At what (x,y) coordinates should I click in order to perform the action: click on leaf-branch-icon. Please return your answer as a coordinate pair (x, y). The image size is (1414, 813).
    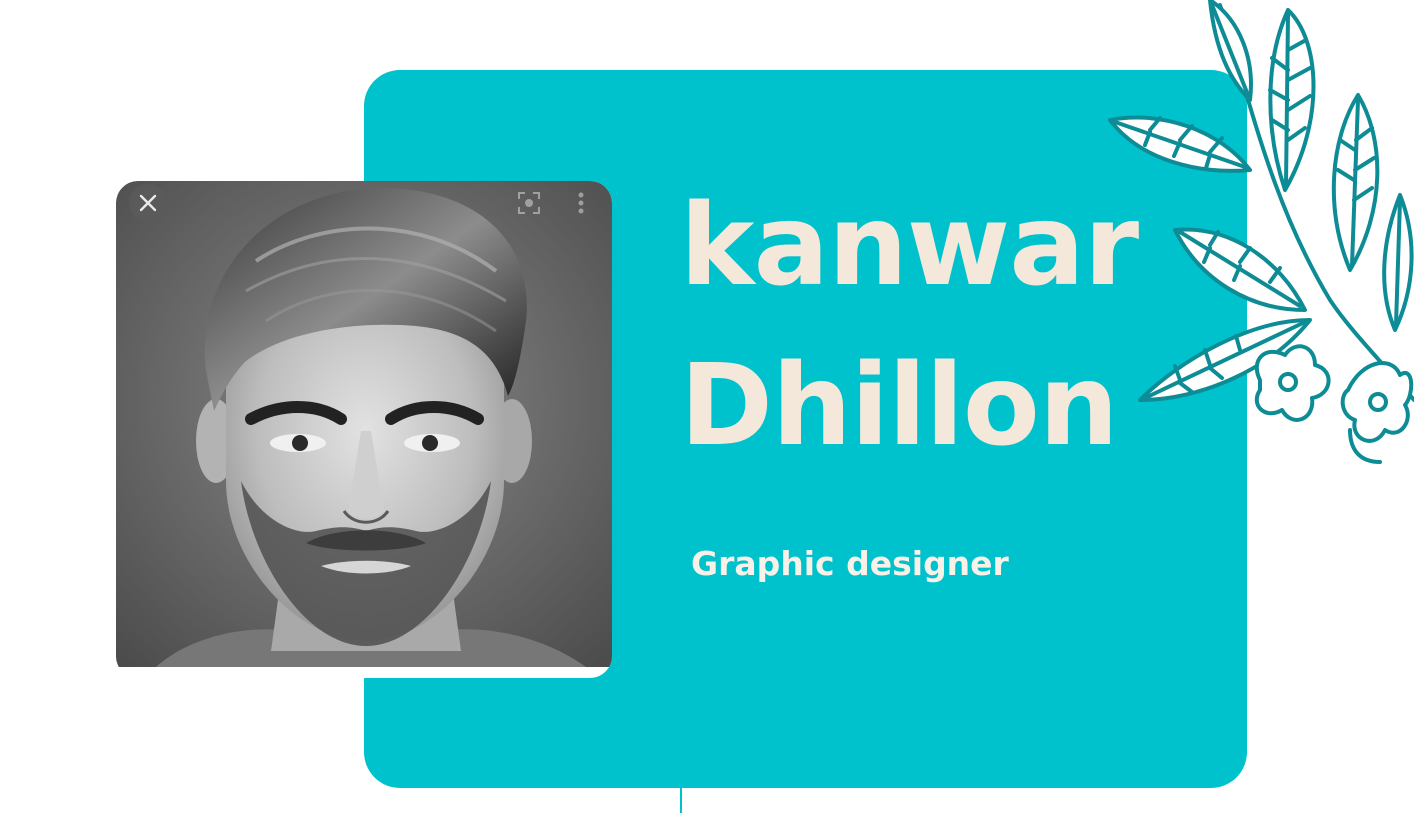
    Looking at the image, I should click on (1261, 232).